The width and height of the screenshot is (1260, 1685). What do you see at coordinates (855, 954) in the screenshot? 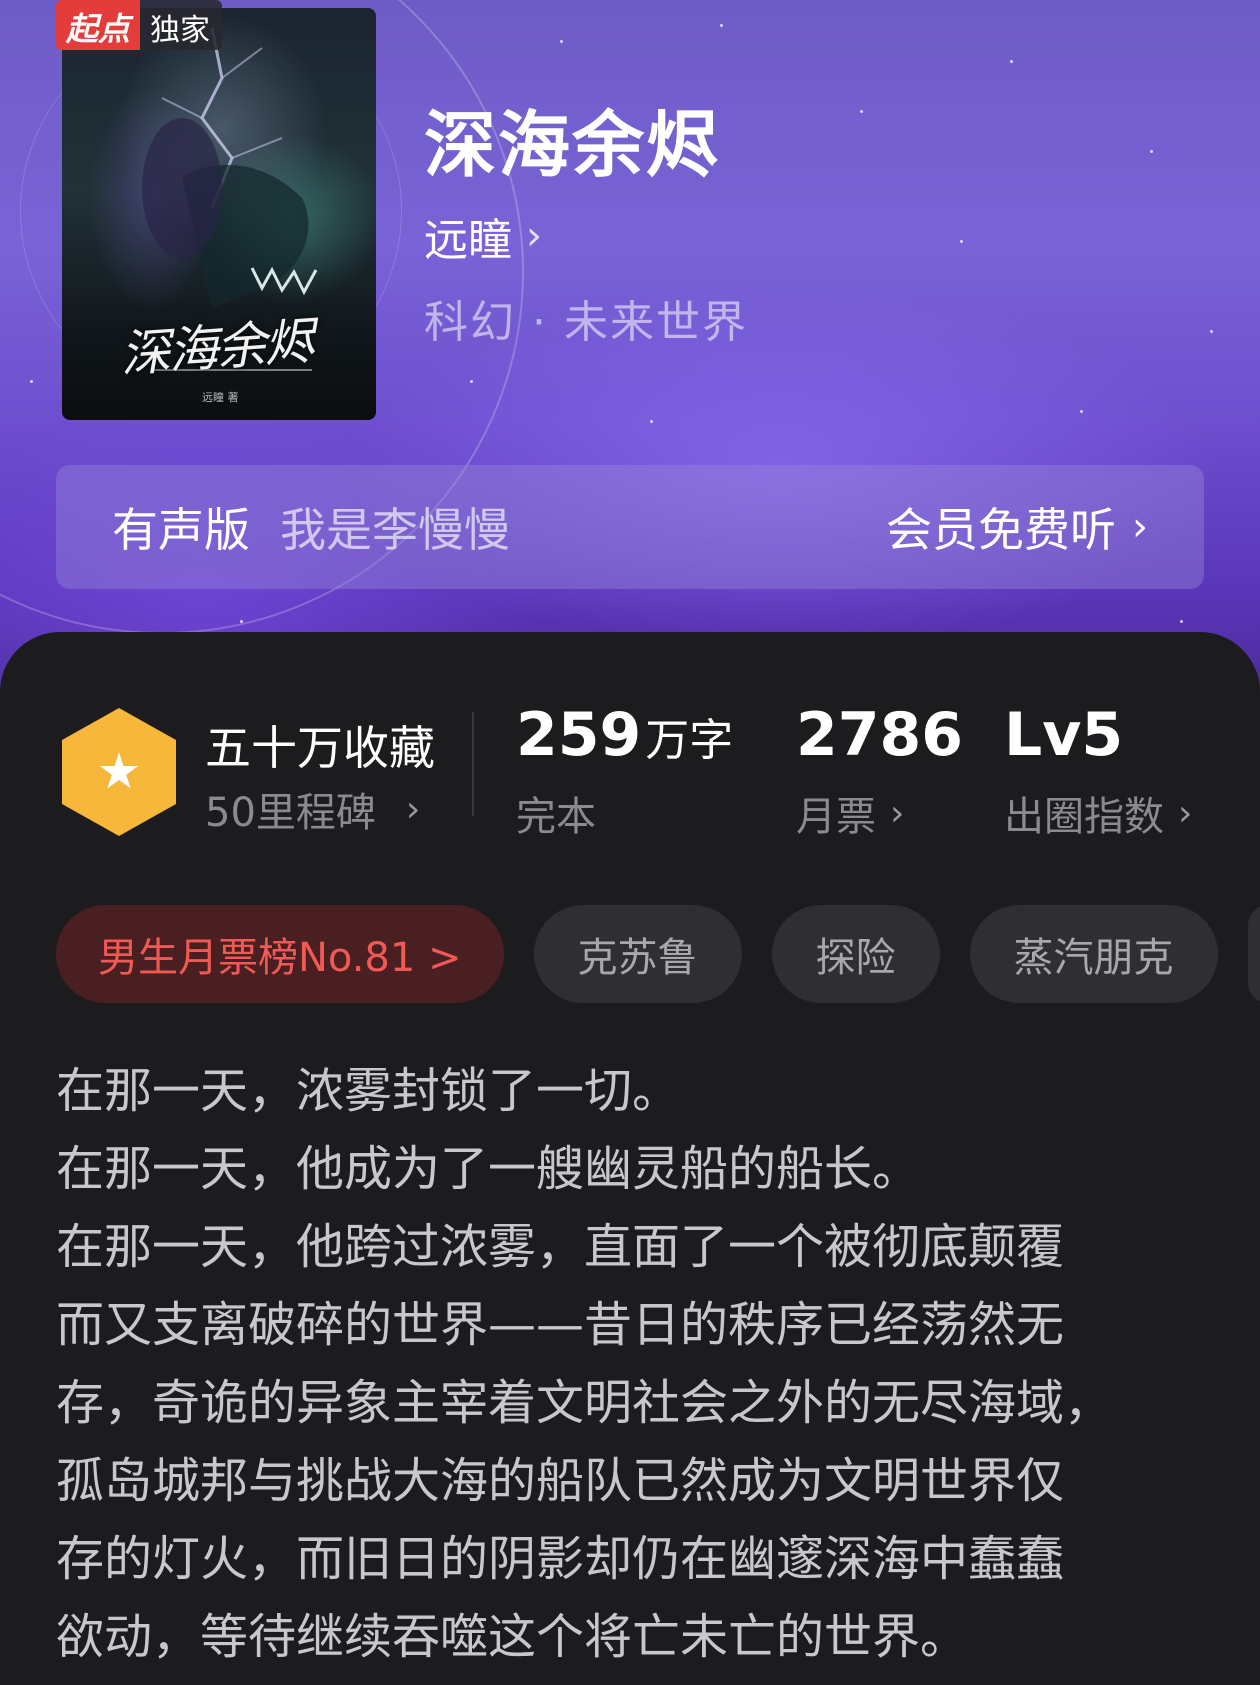
I see `tag-adventure: 探险` at bounding box center [855, 954].